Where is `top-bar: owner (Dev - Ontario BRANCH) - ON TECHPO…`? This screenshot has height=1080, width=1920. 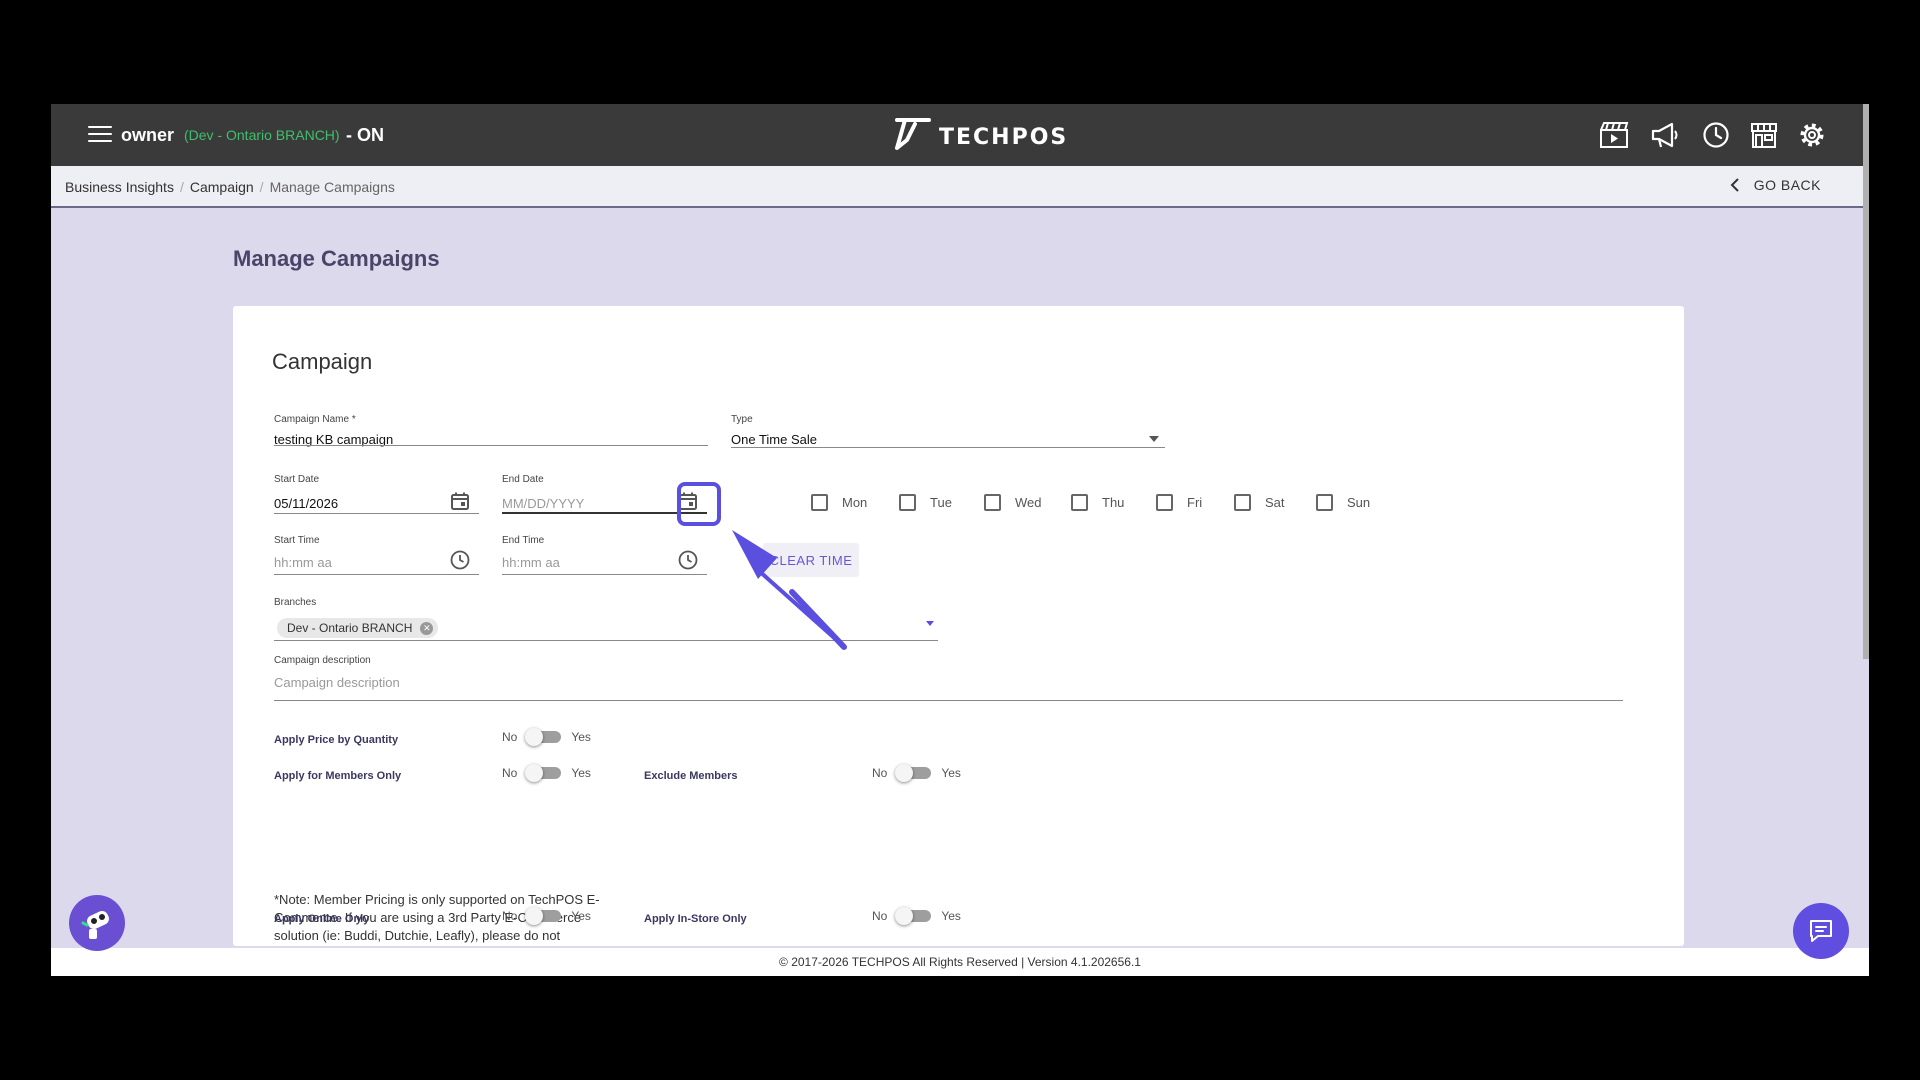 top-bar: owner (Dev - Ontario BRANCH) - ON TECHPO… is located at coordinates (960, 135).